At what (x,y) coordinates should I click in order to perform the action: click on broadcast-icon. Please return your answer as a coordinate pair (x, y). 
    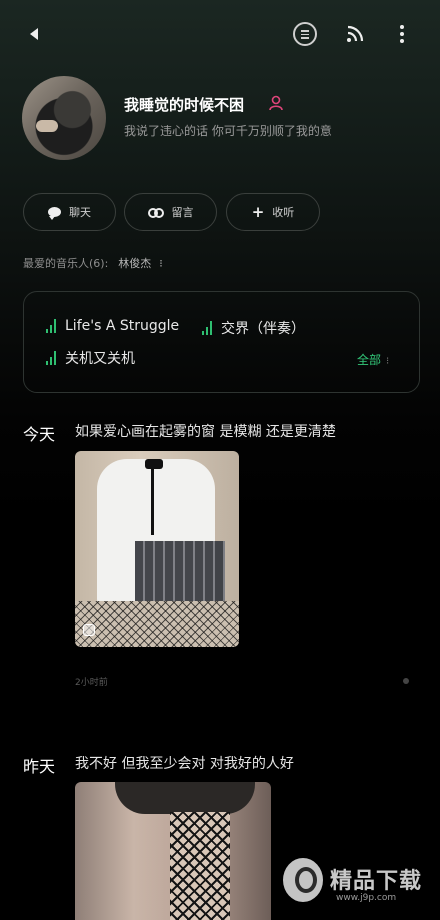
    Looking at the image, I should click on (355, 34).